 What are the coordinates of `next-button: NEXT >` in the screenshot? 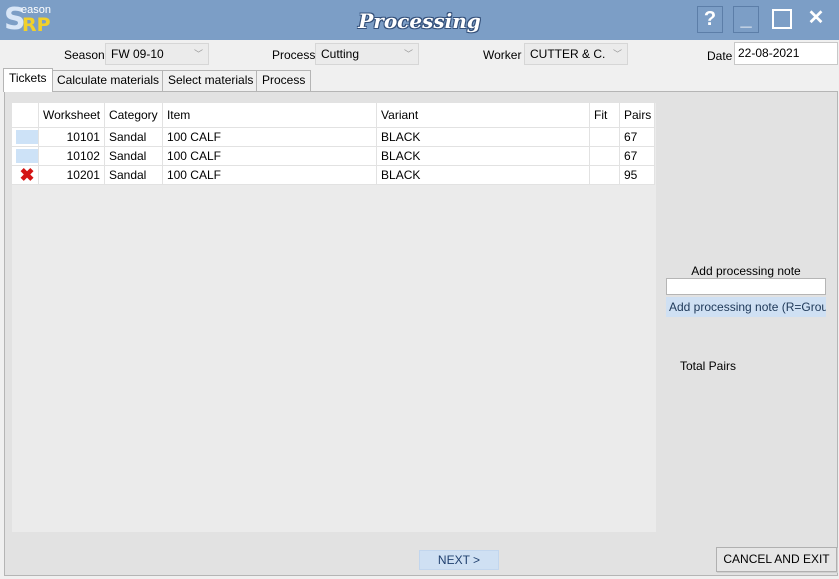 It's located at (459, 560).